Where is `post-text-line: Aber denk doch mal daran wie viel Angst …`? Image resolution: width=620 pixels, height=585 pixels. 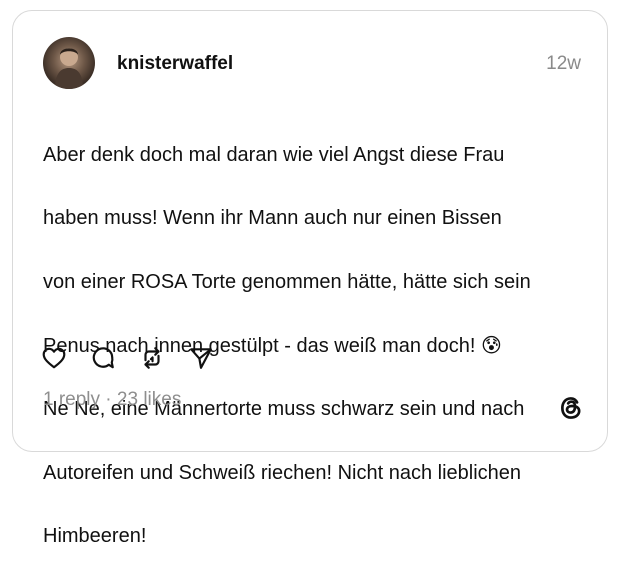
post-text-line: Aber denk doch mal daran wie viel Angst … is located at coordinates (274, 154).